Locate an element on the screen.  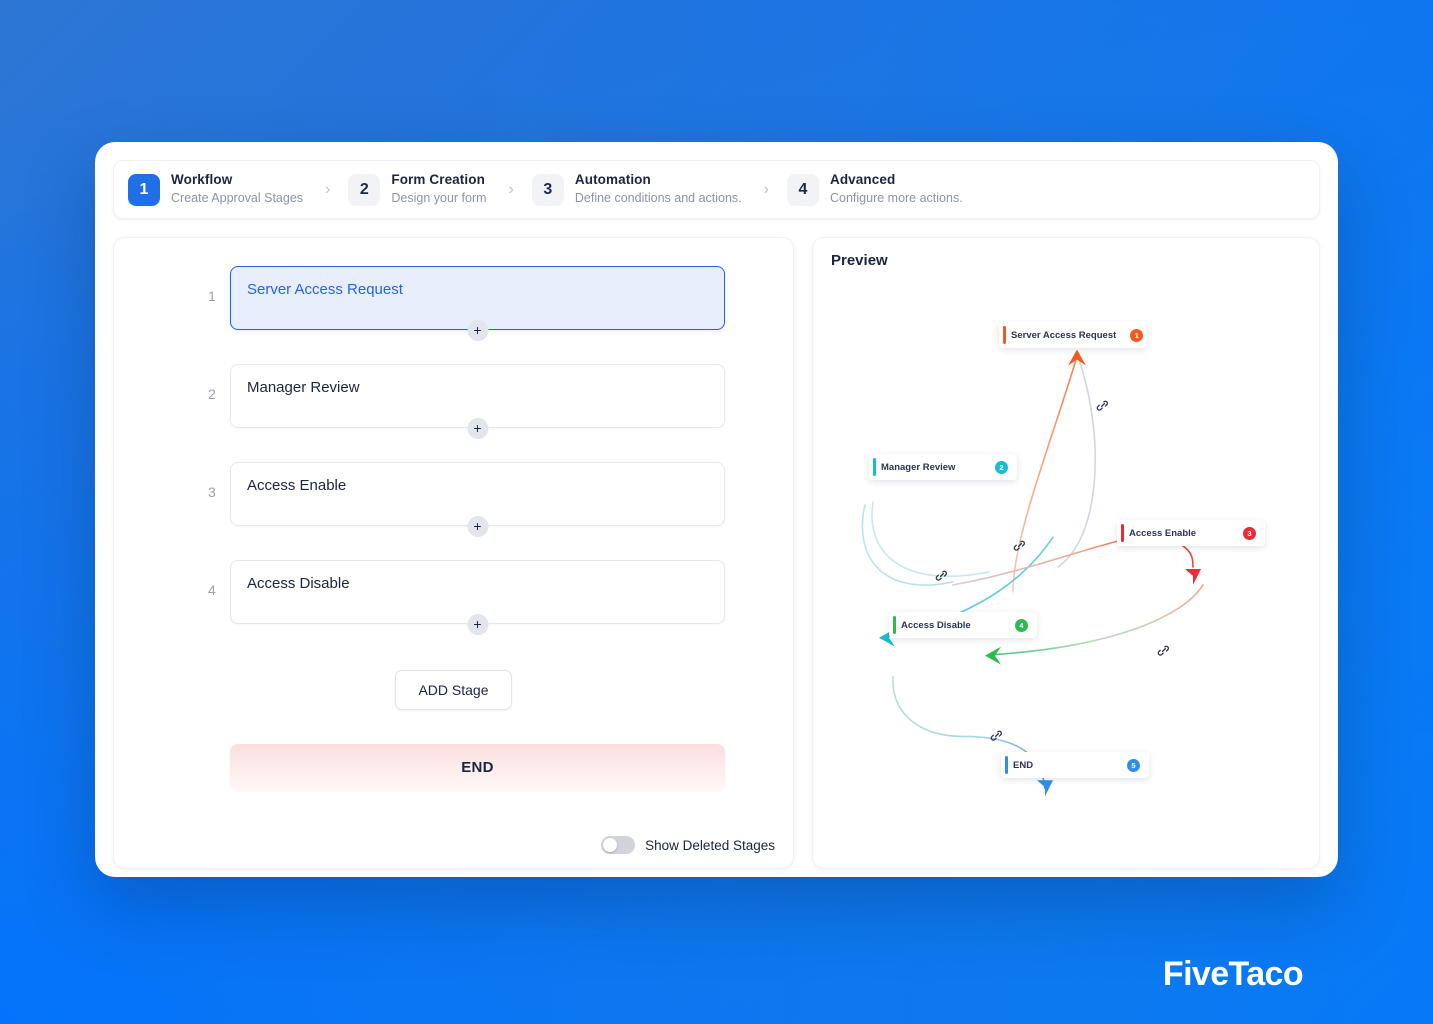
stage-row: 2 Manager Review + is located at coordinates (466, 401).